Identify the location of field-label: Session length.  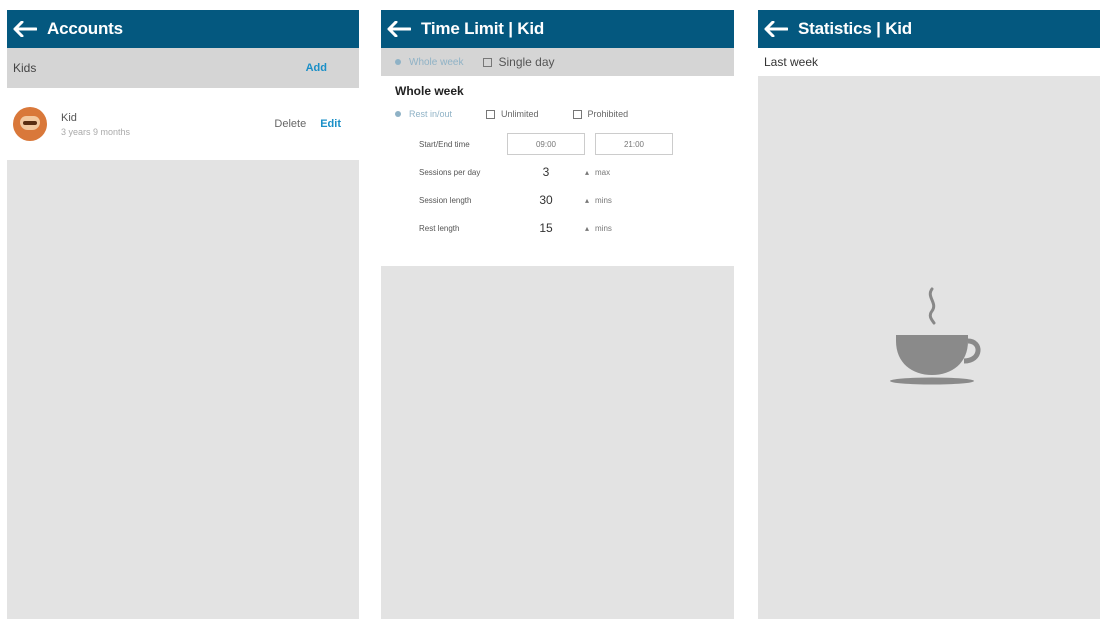
(445, 200).